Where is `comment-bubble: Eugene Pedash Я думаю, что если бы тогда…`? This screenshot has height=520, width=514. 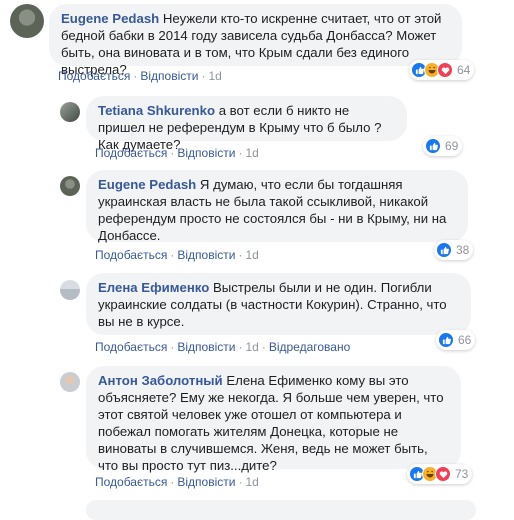 comment-bubble: Eugene Pedash Я думаю, что если бы тогда… is located at coordinates (277, 206).